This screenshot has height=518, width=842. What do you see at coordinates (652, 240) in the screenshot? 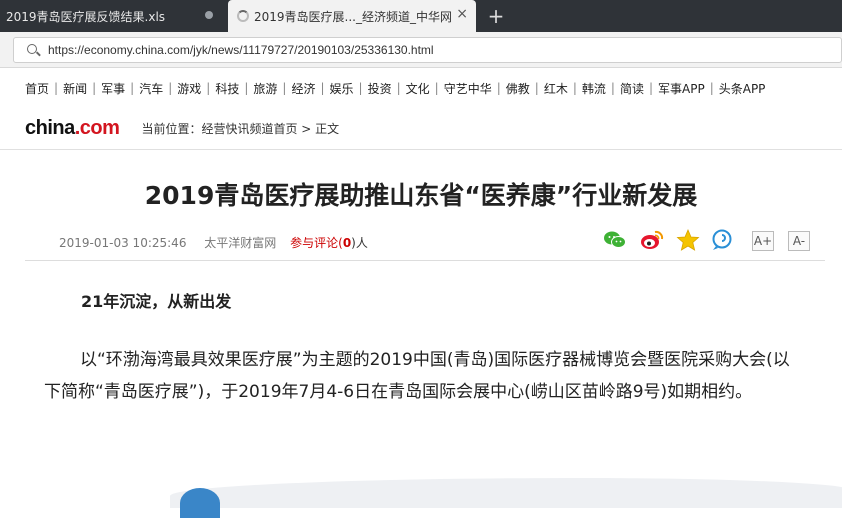
I see `weibo-icon` at bounding box center [652, 240].